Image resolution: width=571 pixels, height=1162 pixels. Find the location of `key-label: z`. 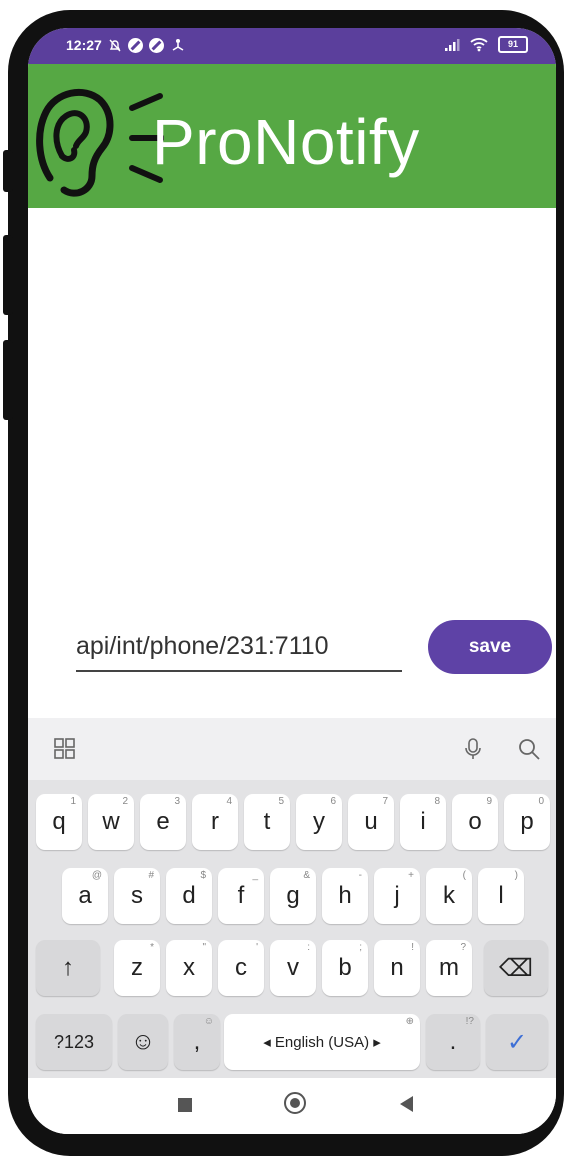

key-label: z is located at coordinates (137, 967).